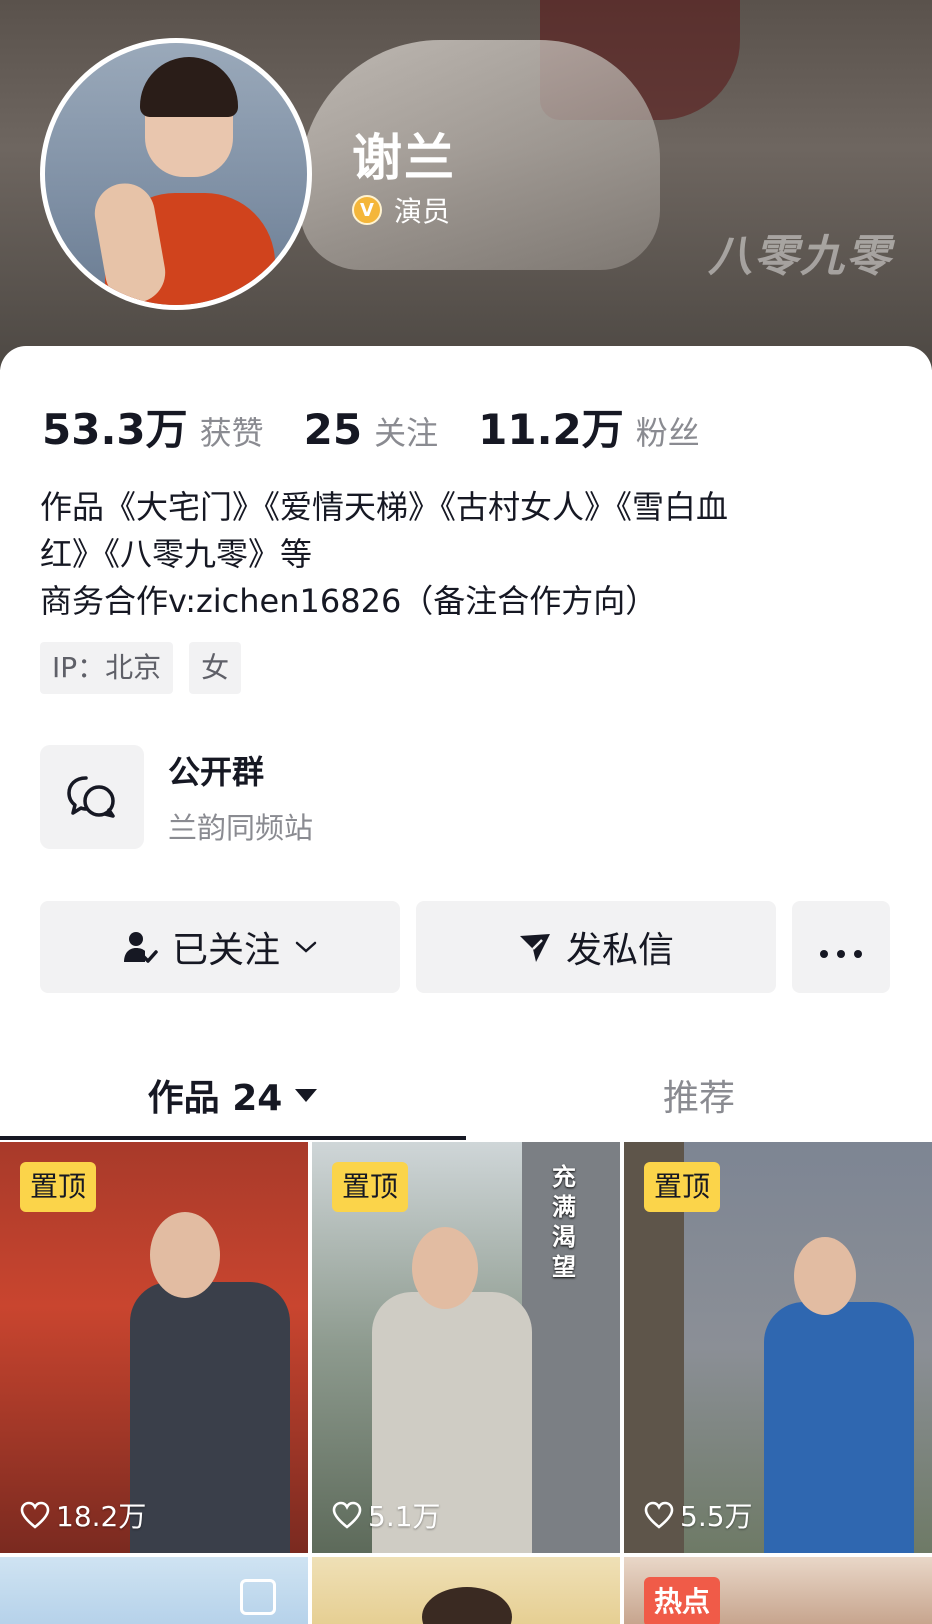 The image size is (932, 1624). Describe the element at coordinates (225, 950) in the screenshot. I see `followed-label: 已关注` at that location.